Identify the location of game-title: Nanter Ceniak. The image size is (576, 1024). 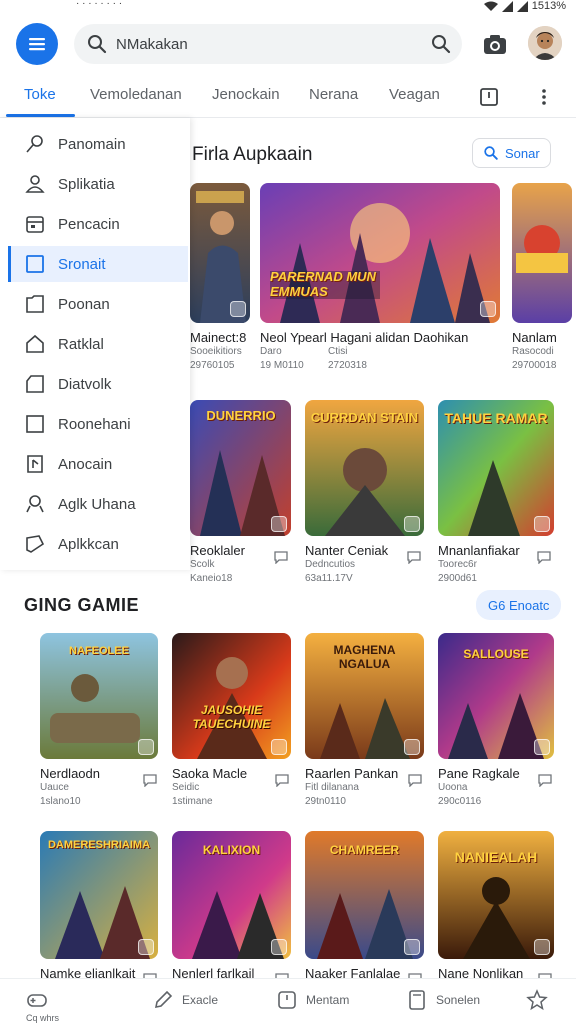
(347, 550).